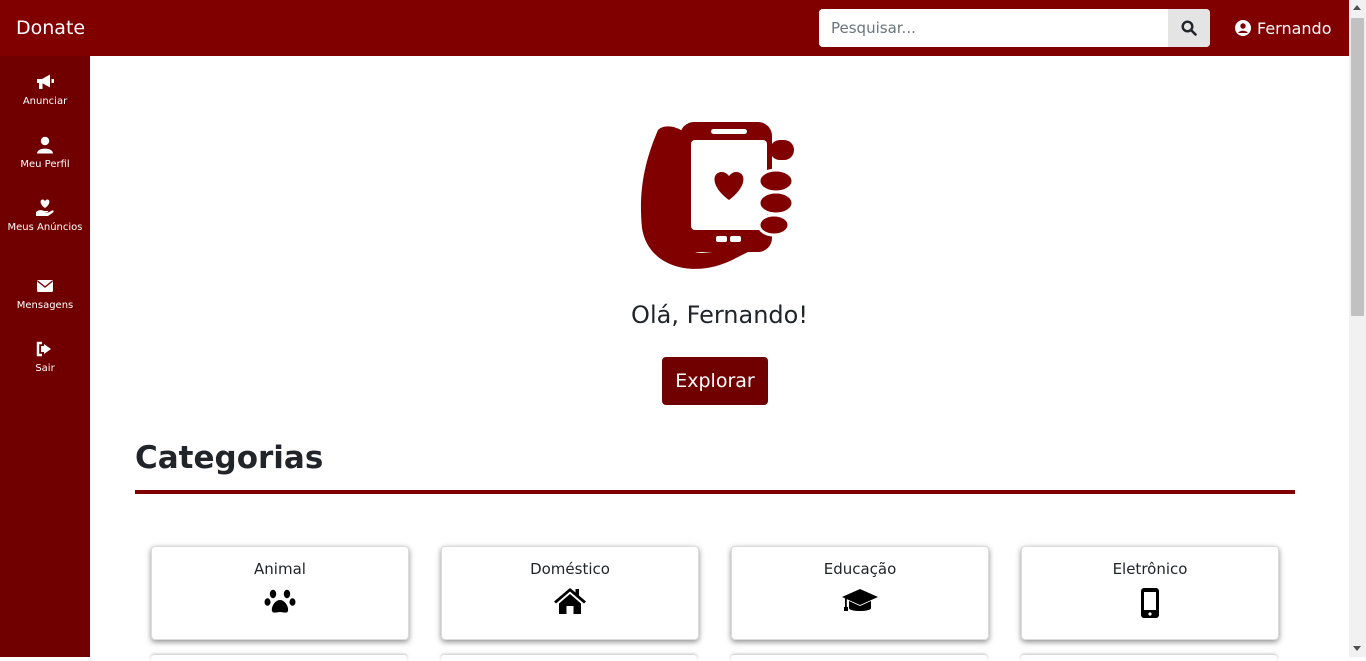 The height and width of the screenshot is (661, 1366). What do you see at coordinates (45, 101) in the screenshot?
I see `sidebar-item-label: Anunciar` at bounding box center [45, 101].